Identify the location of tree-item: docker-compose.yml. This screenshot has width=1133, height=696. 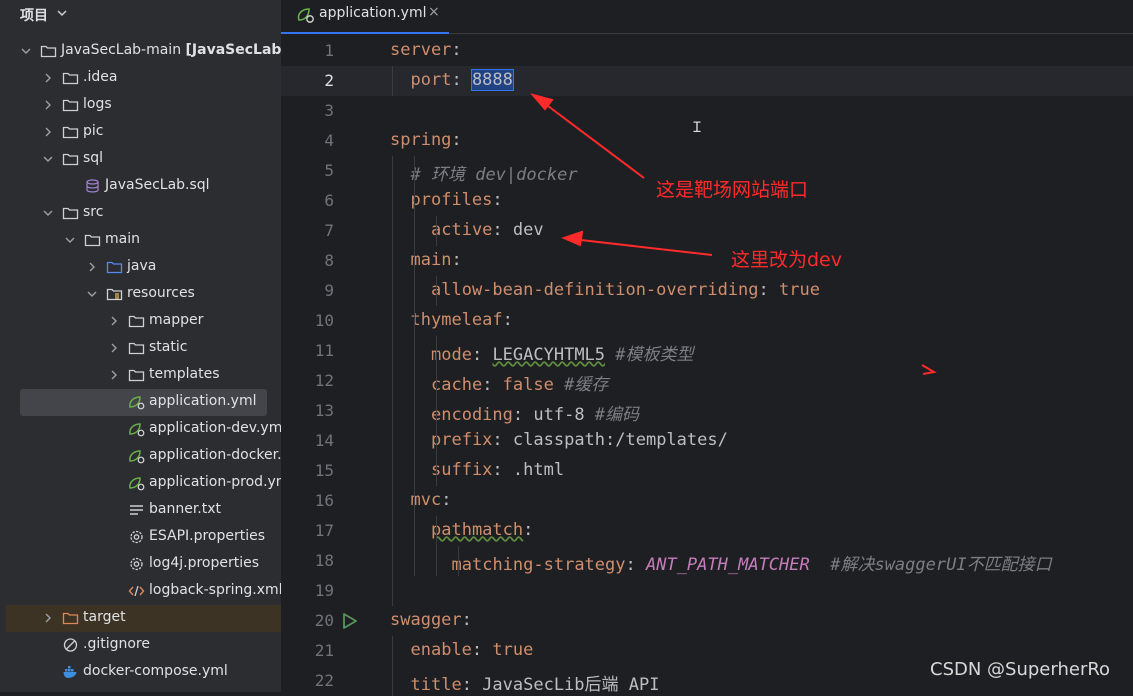
(140, 672).